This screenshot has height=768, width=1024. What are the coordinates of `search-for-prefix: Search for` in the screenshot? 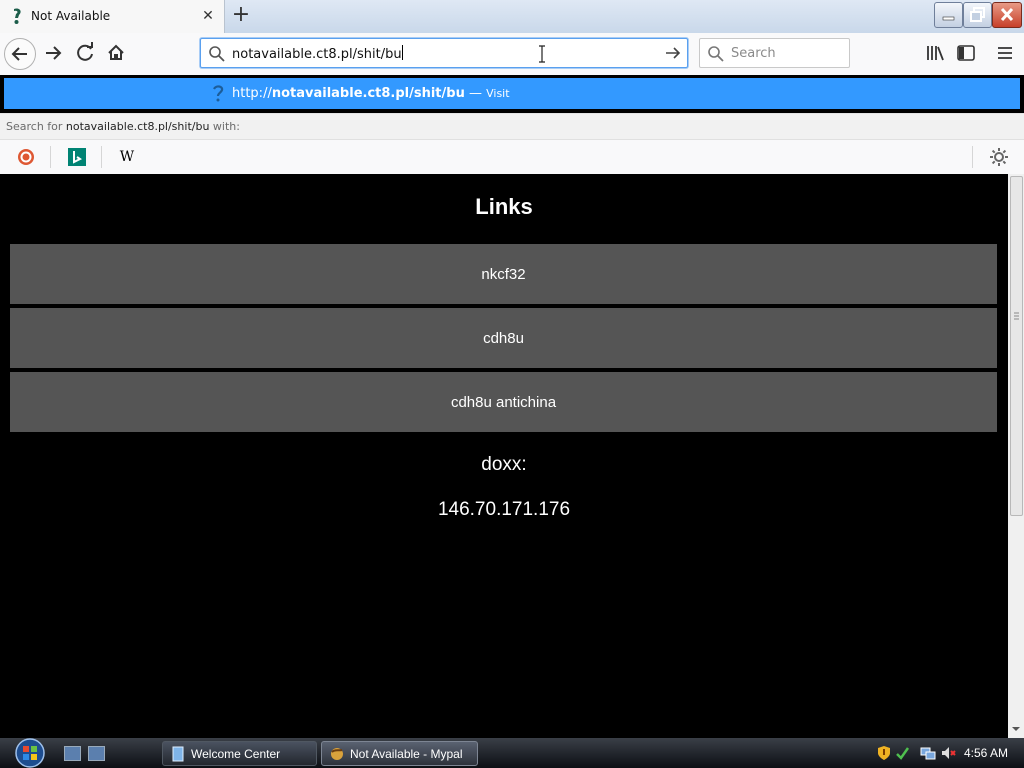 It's located at (36, 126).